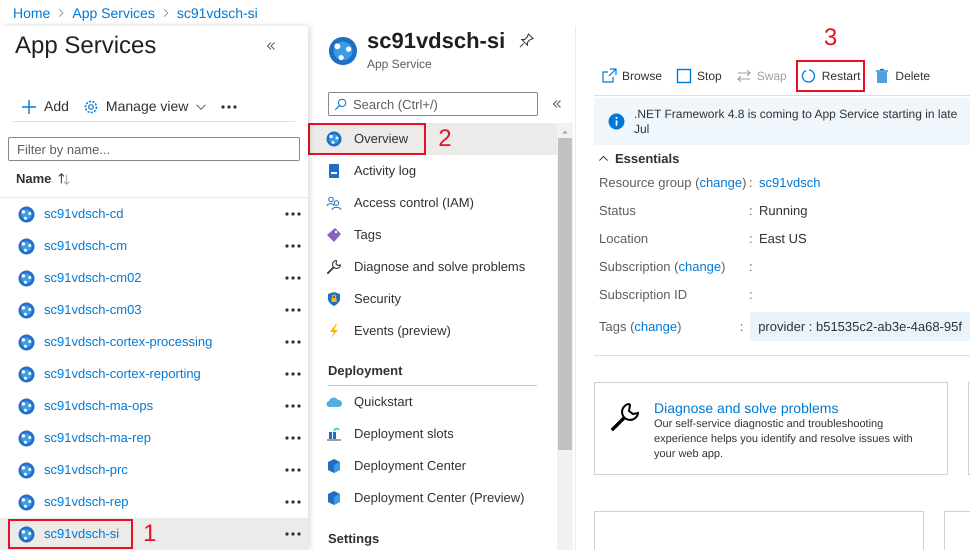 The height and width of the screenshot is (550, 970). Describe the element at coordinates (154, 278) in the screenshot. I see `resource-row: sc91vdsch-cm02` at that location.